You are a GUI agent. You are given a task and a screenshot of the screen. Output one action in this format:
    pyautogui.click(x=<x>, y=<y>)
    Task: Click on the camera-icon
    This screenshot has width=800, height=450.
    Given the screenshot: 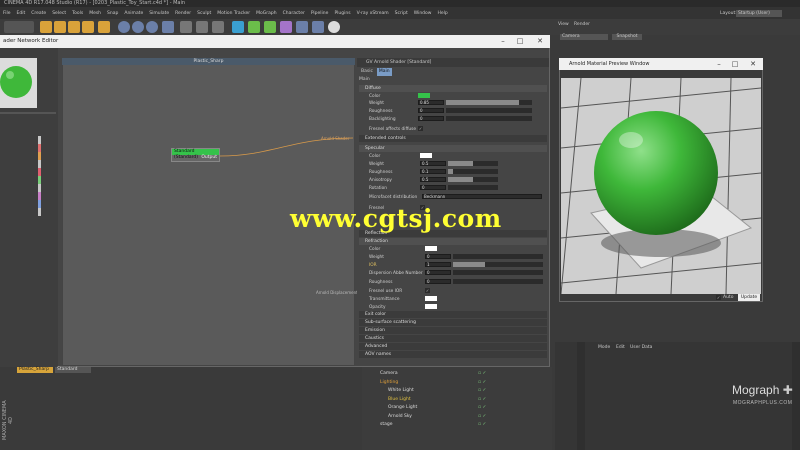 What is the action you would take?
    pyautogui.click(x=318, y=27)
    